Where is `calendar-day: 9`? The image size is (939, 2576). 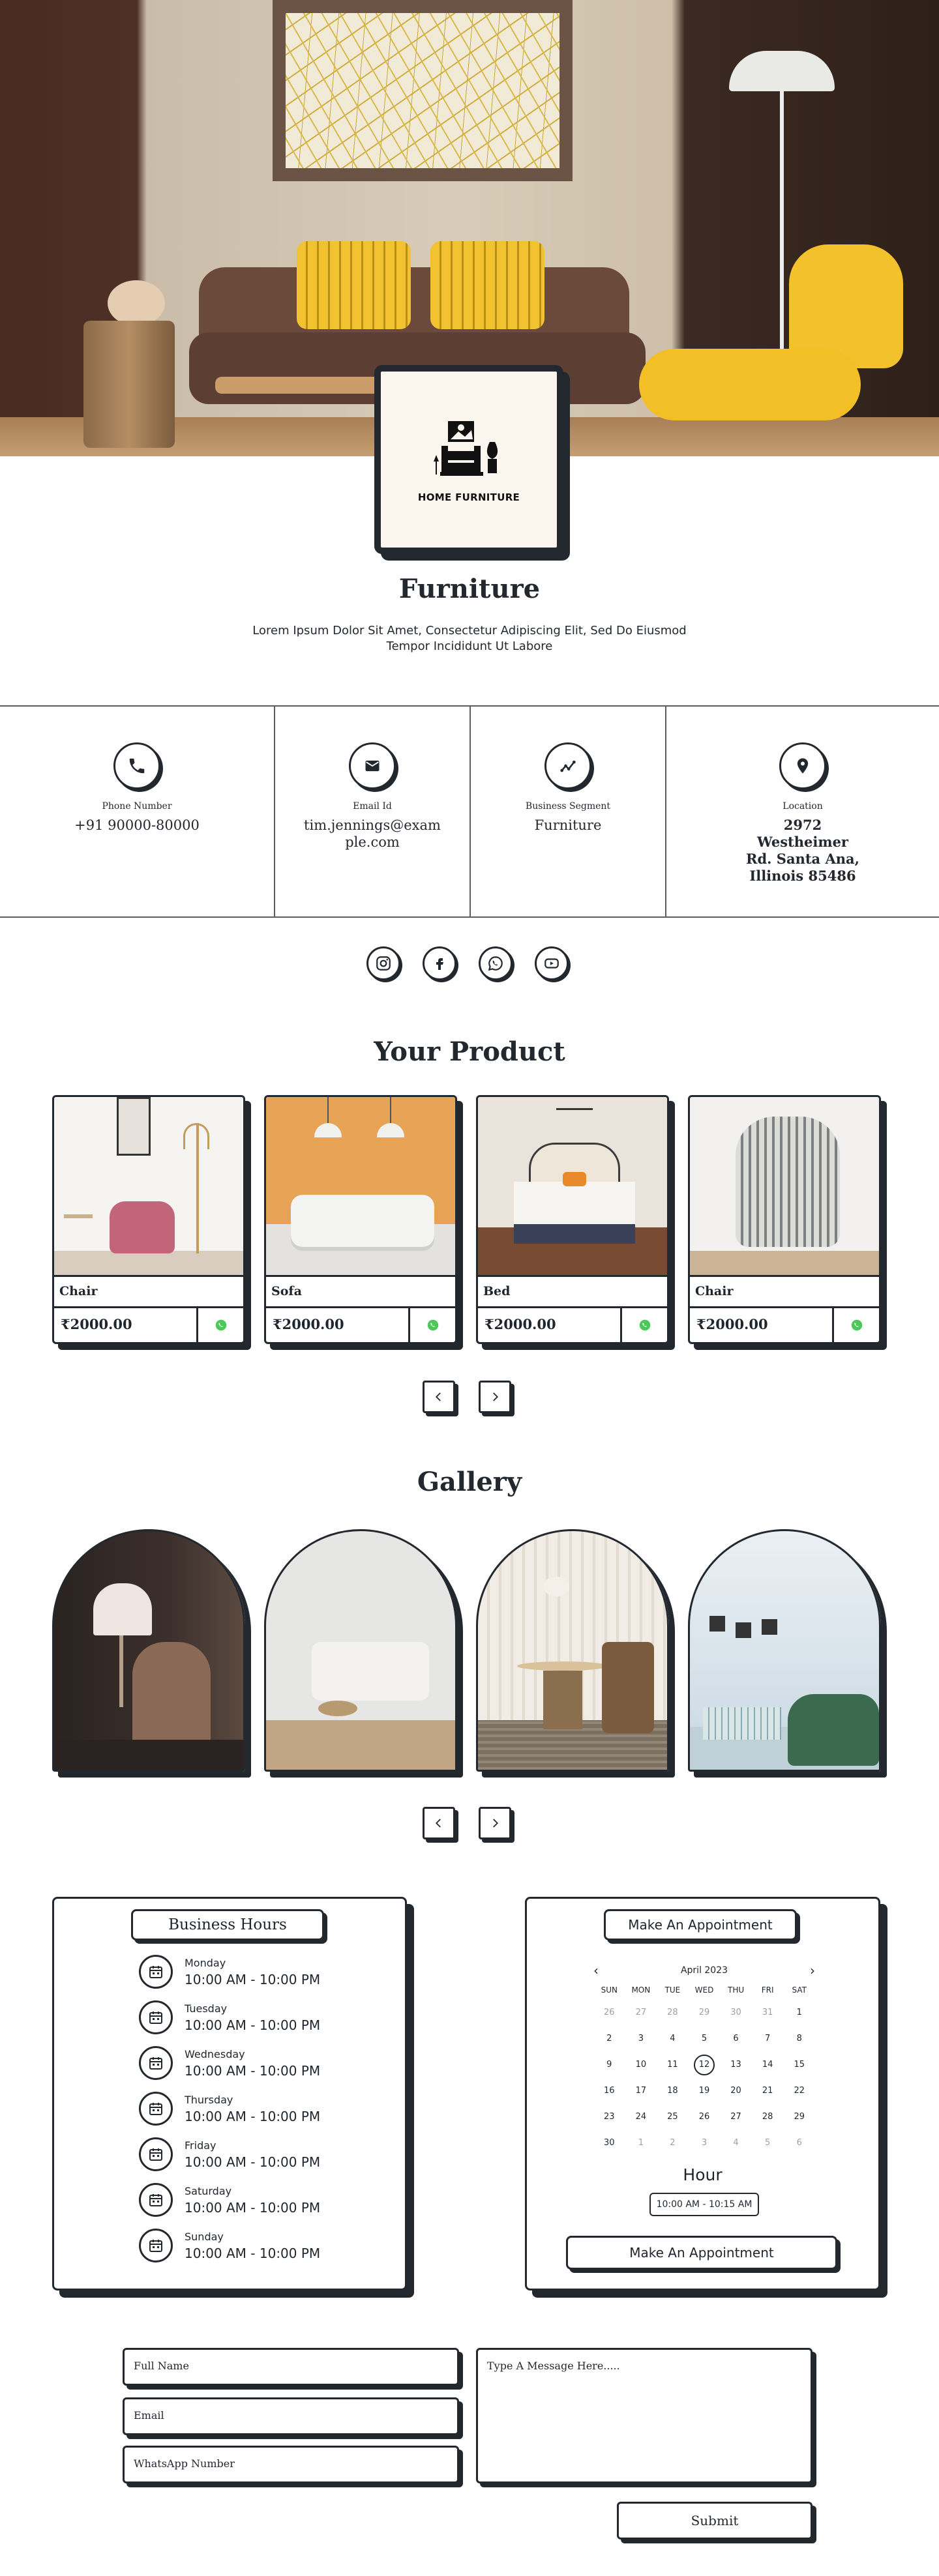
calendar-day: 9 is located at coordinates (609, 2065).